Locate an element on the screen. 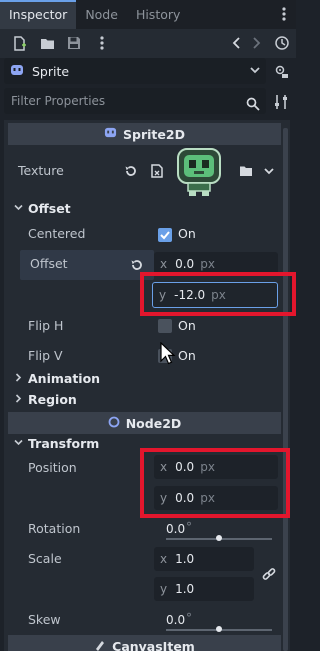 This screenshot has width=320, height=651. scale-x-field: x 1.0 is located at coordinates (204, 559).